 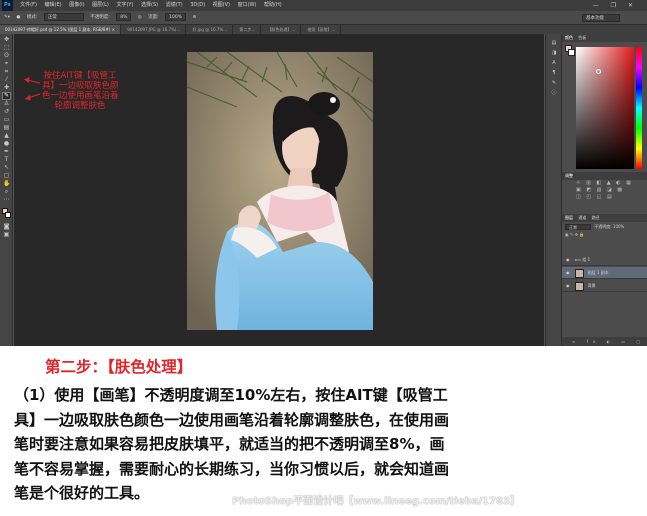 I want to click on screen-mode-icon: ▣, so click(x=6, y=235).